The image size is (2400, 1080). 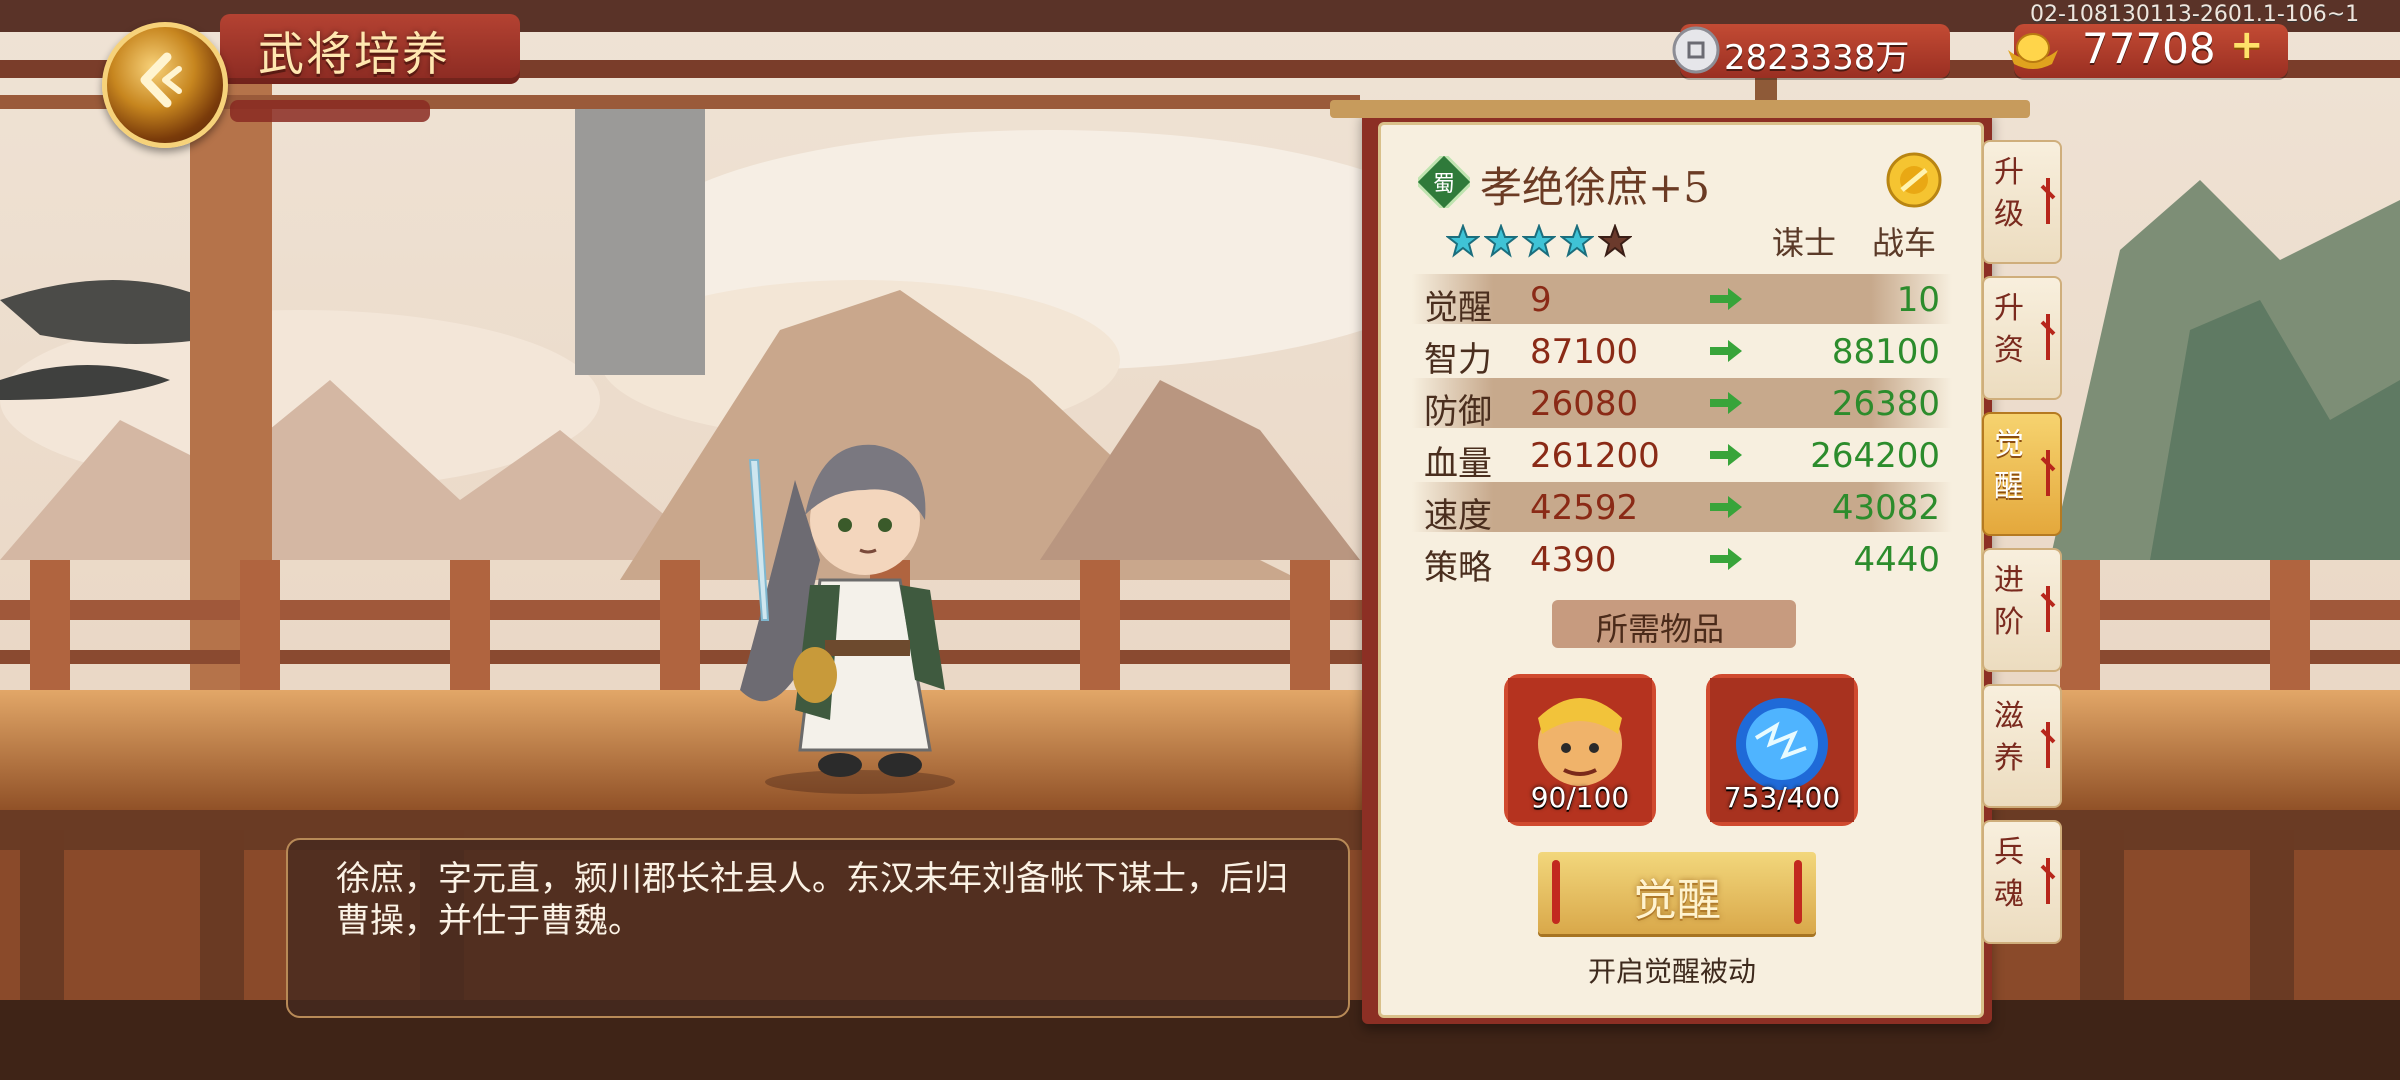 I want to click on stat-current: 261200, so click(x=1595, y=456).